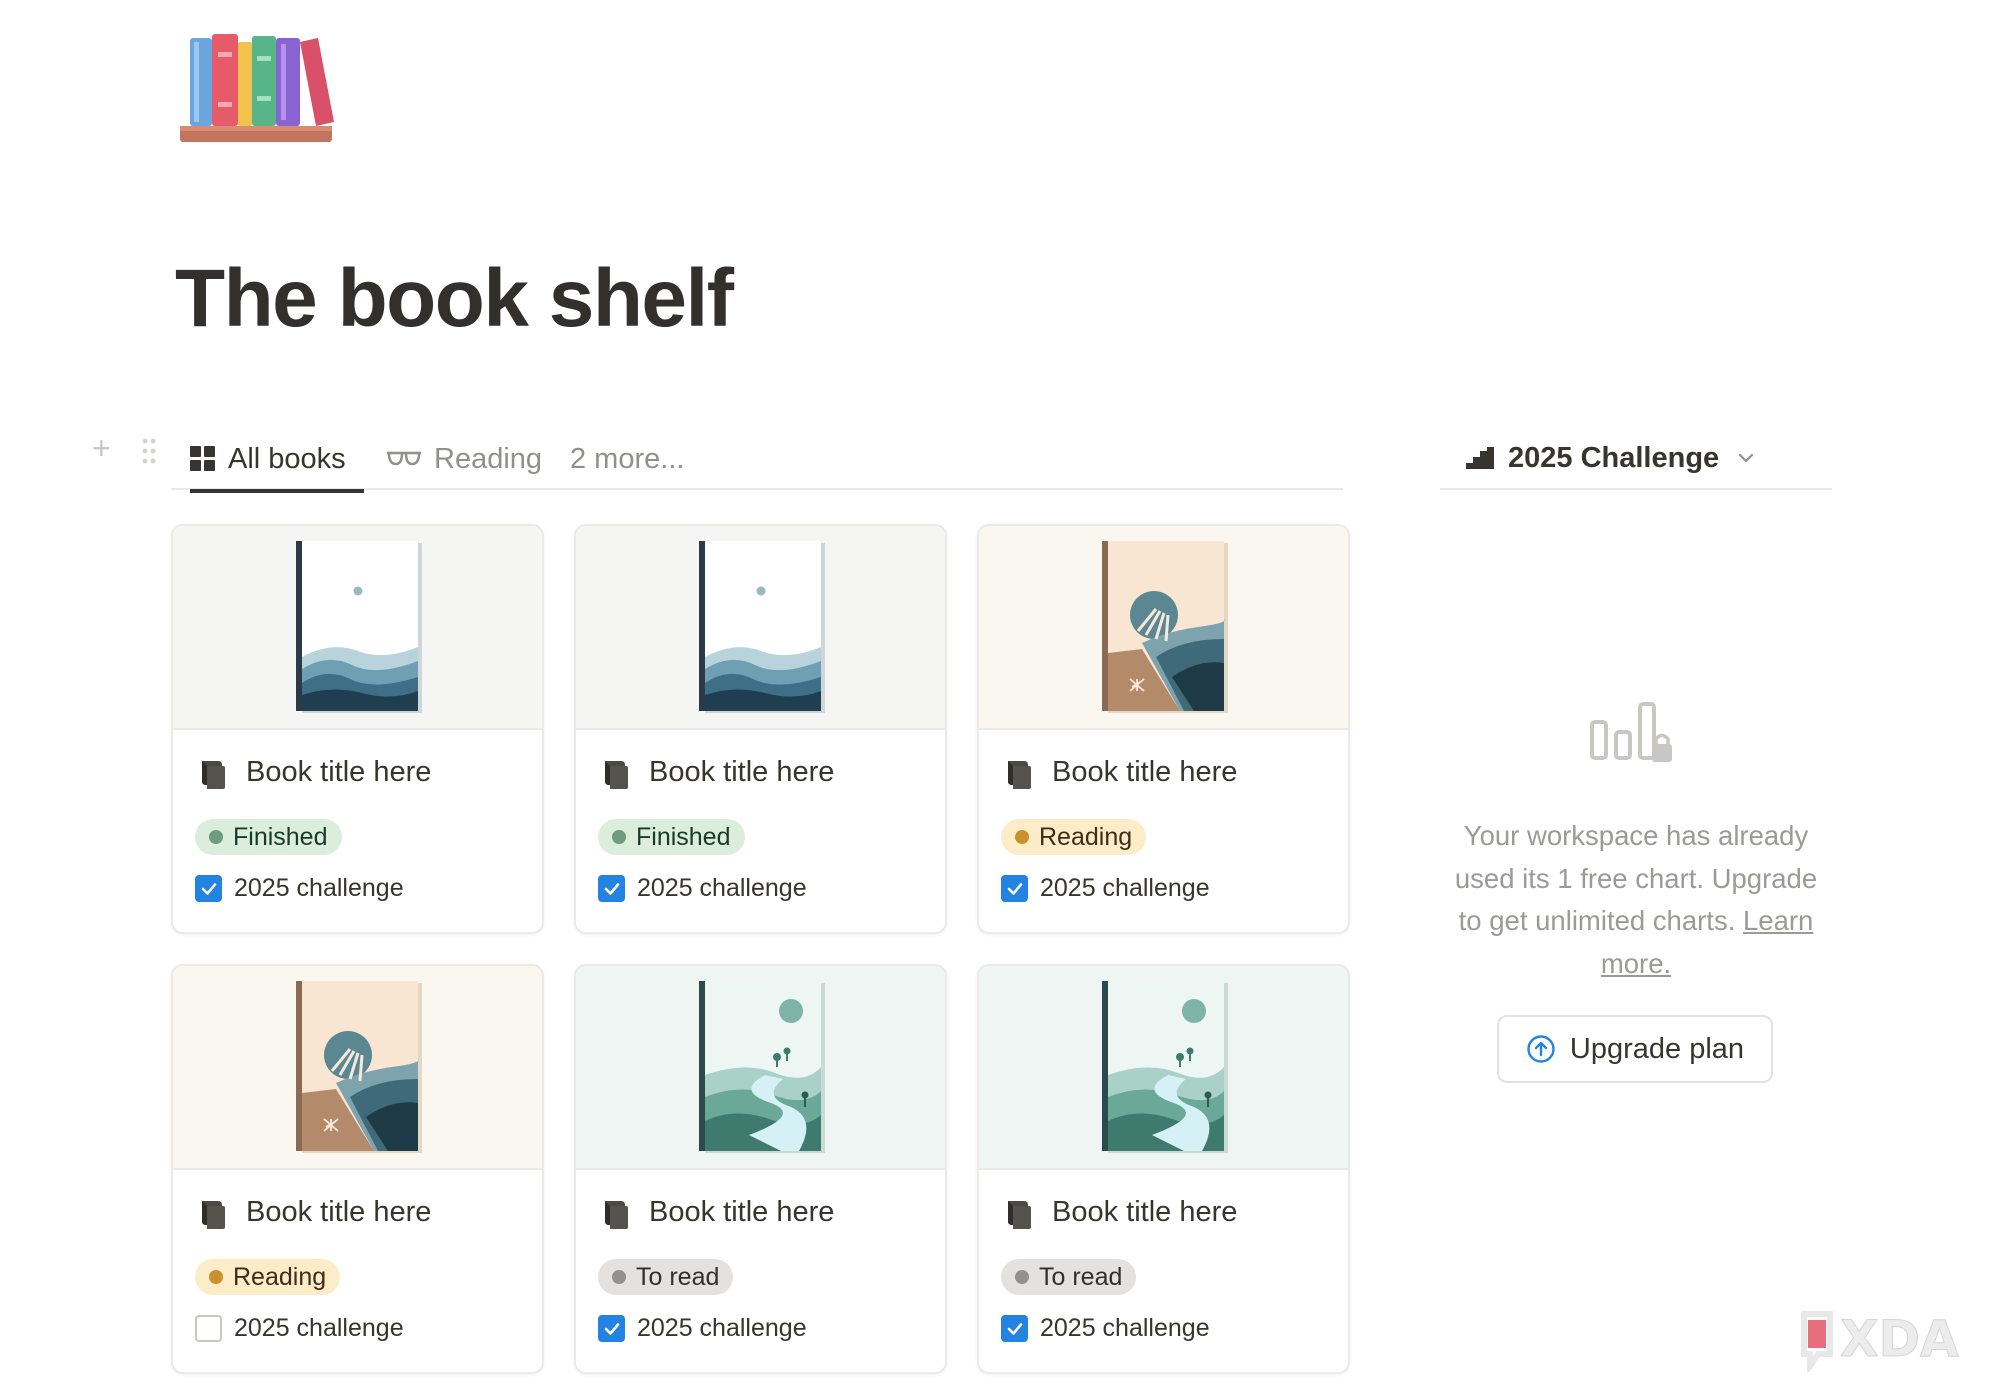 This screenshot has height=1388, width=2006. What do you see at coordinates (1541, 1049) in the screenshot?
I see `arrow-up-circle-icon` at bounding box center [1541, 1049].